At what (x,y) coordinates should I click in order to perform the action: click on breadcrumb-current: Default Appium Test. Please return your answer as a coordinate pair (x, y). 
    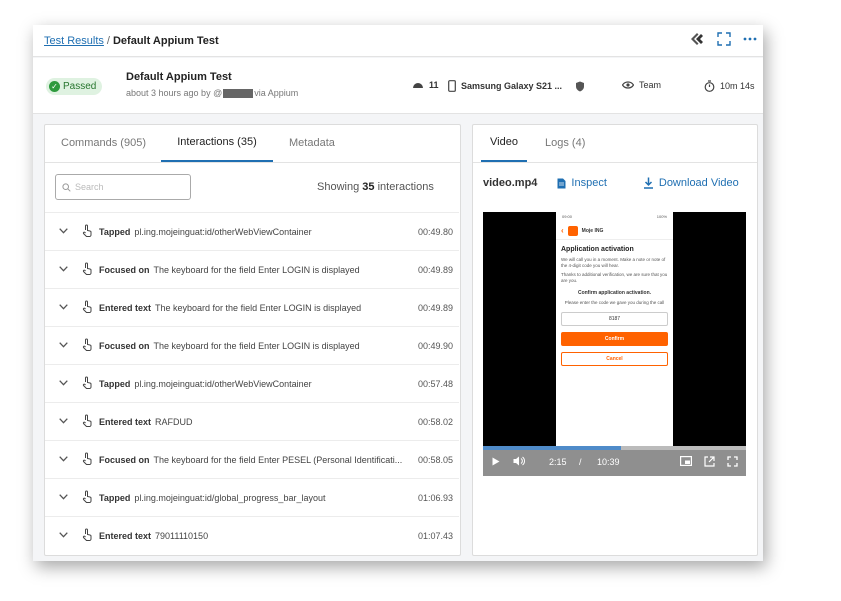
    Looking at the image, I should click on (165, 40).